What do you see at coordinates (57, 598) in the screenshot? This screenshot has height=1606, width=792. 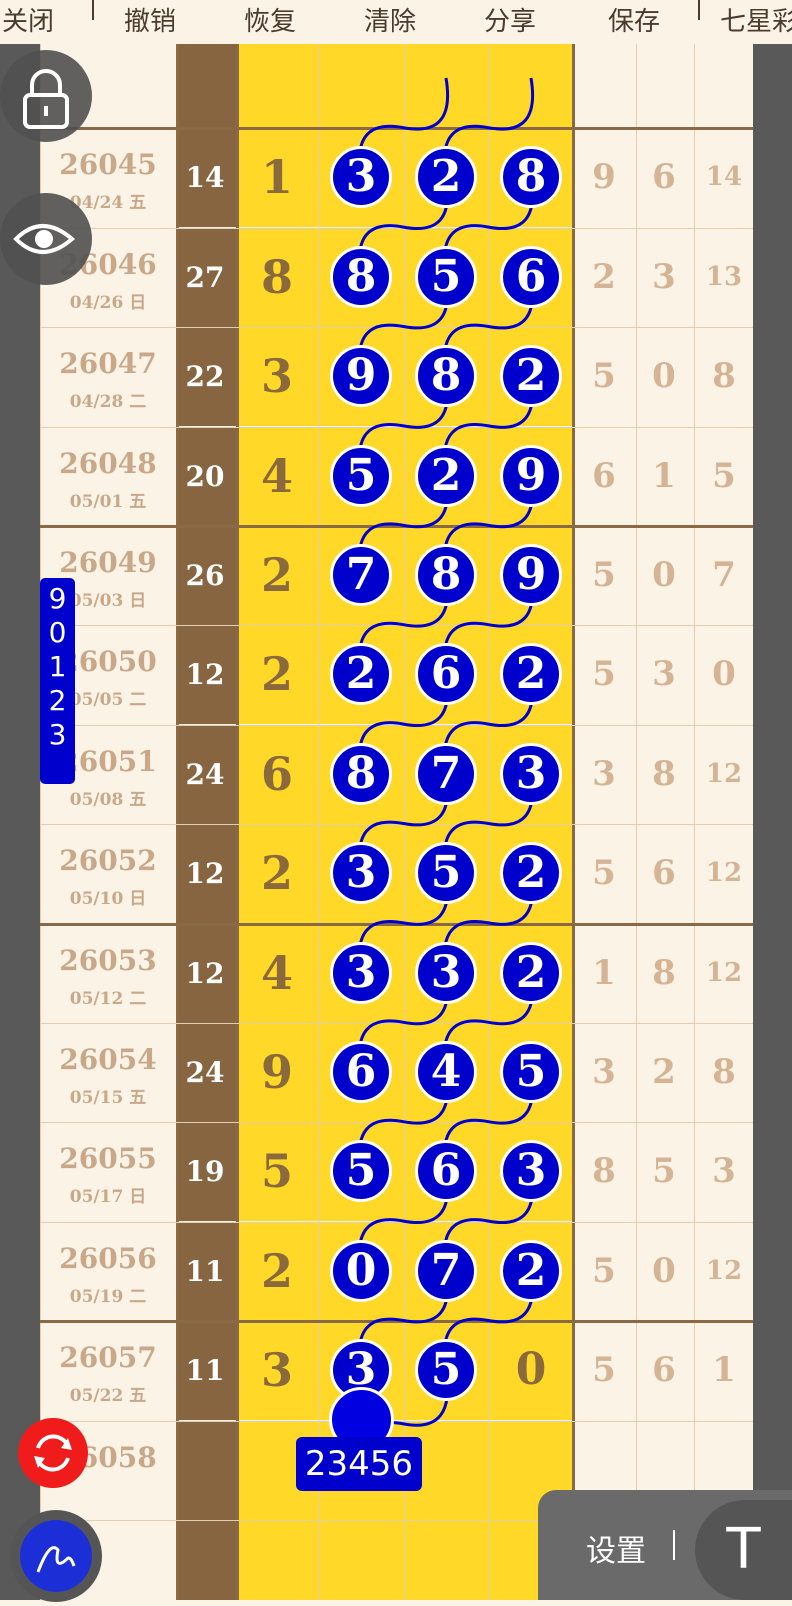 I see `side-digit: 9` at bounding box center [57, 598].